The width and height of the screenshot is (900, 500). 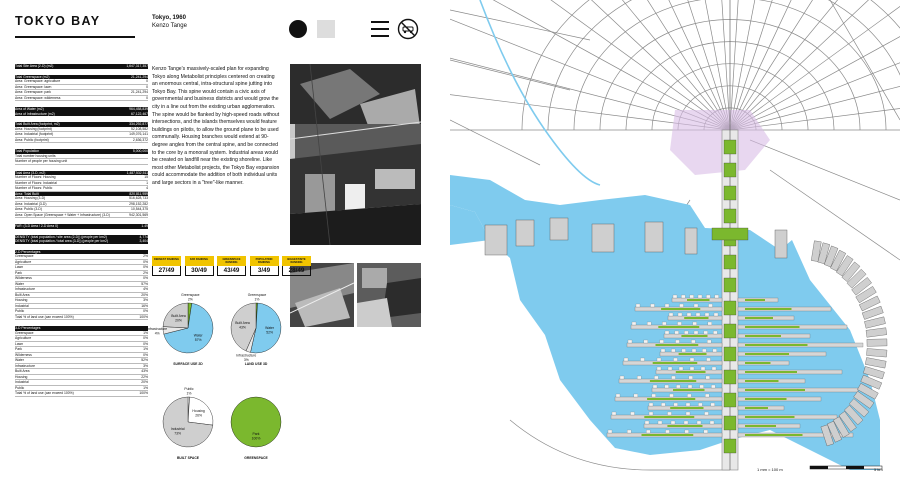 What do you see at coordinates (23, 261) in the screenshot?
I see `stats-label: Agriculture` at bounding box center [23, 261].